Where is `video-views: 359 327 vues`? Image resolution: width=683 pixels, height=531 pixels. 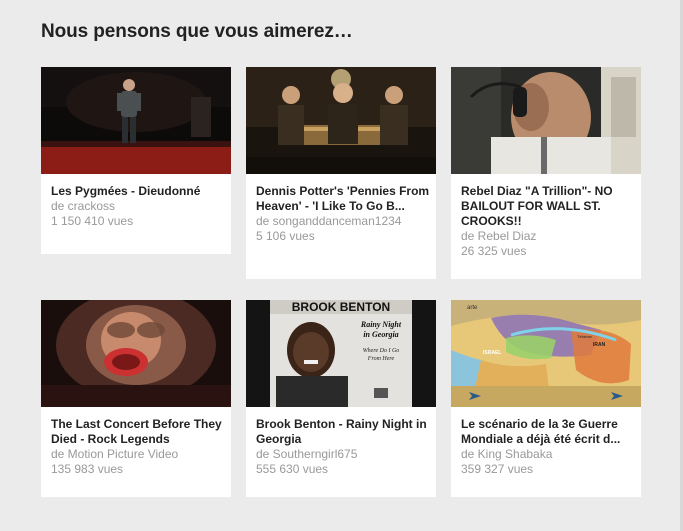 video-views: 359 327 vues is located at coordinates (497, 469).